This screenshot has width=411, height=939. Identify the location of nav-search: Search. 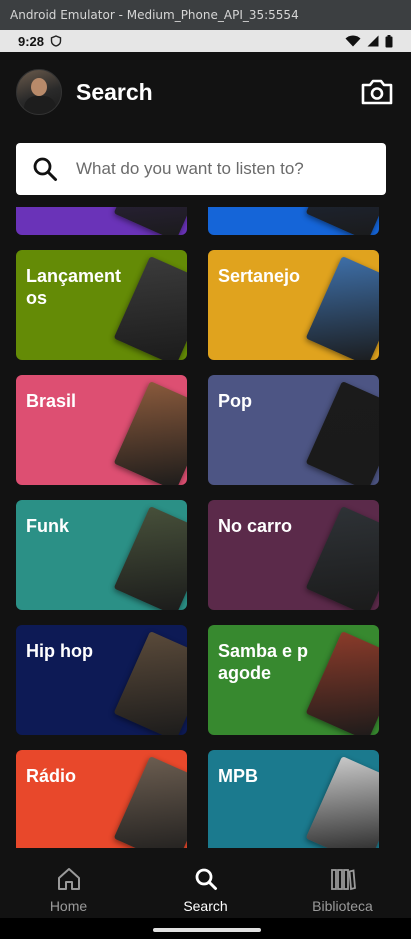
(205, 883).